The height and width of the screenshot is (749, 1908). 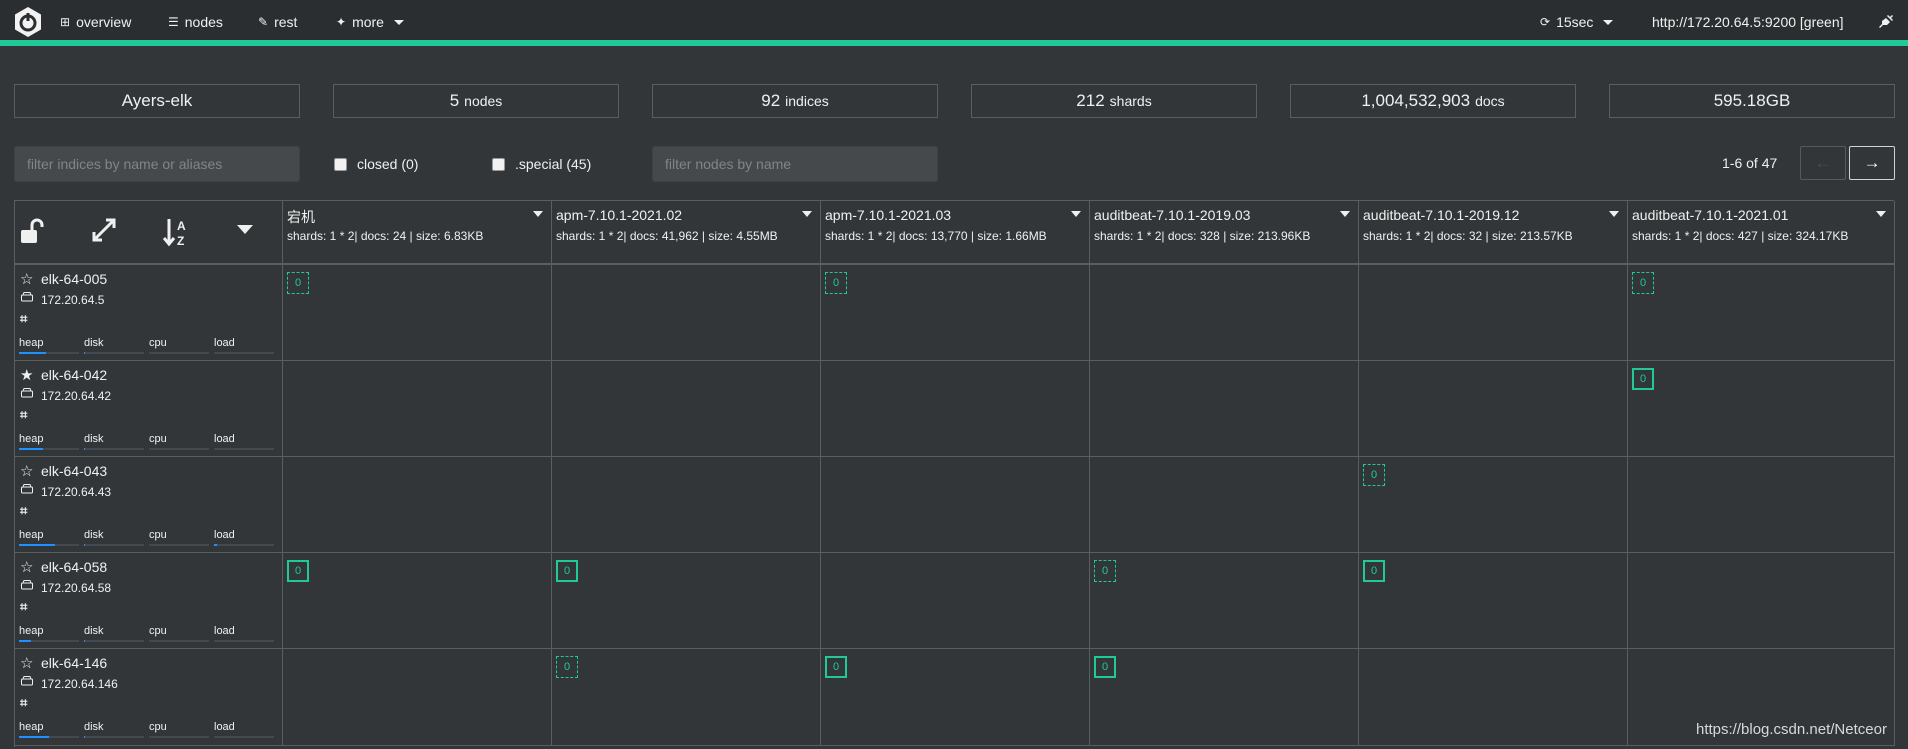 I want to click on stat-shards: 212 shards, so click(x=1114, y=101).